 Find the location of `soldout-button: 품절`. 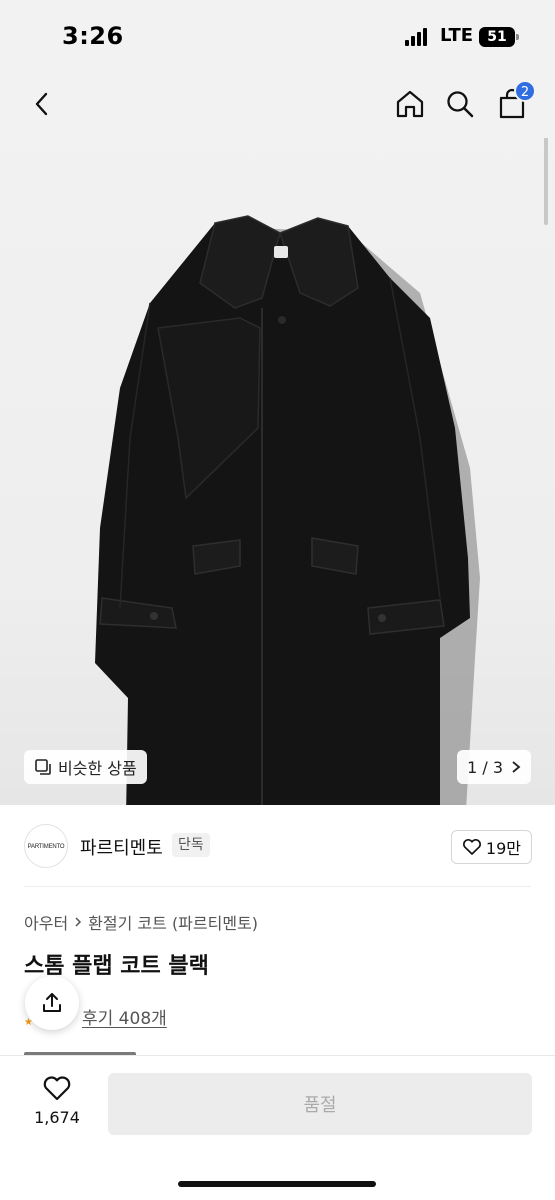

soldout-button: 품절 is located at coordinates (320, 1104).